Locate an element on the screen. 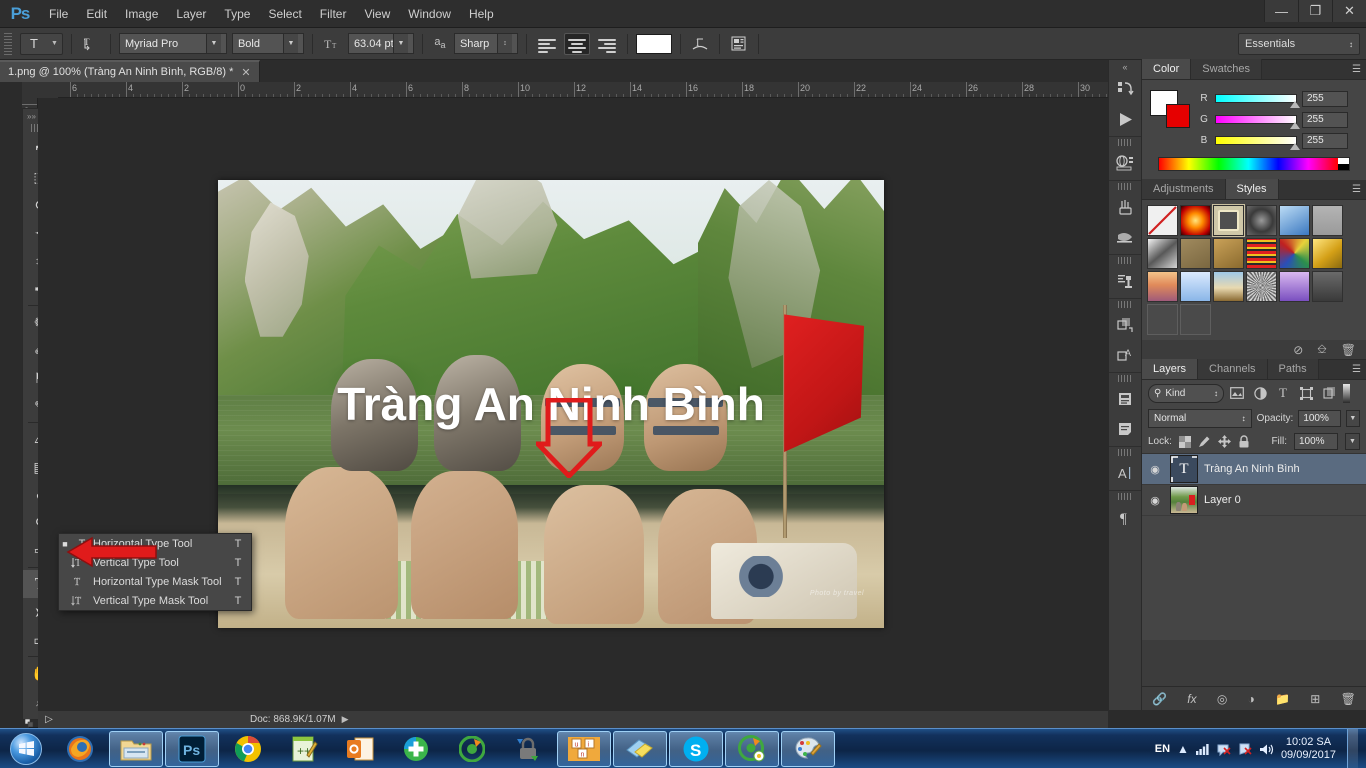 The image size is (1366, 768). toggle-character-paragraph-panels-button is located at coordinates (739, 44).